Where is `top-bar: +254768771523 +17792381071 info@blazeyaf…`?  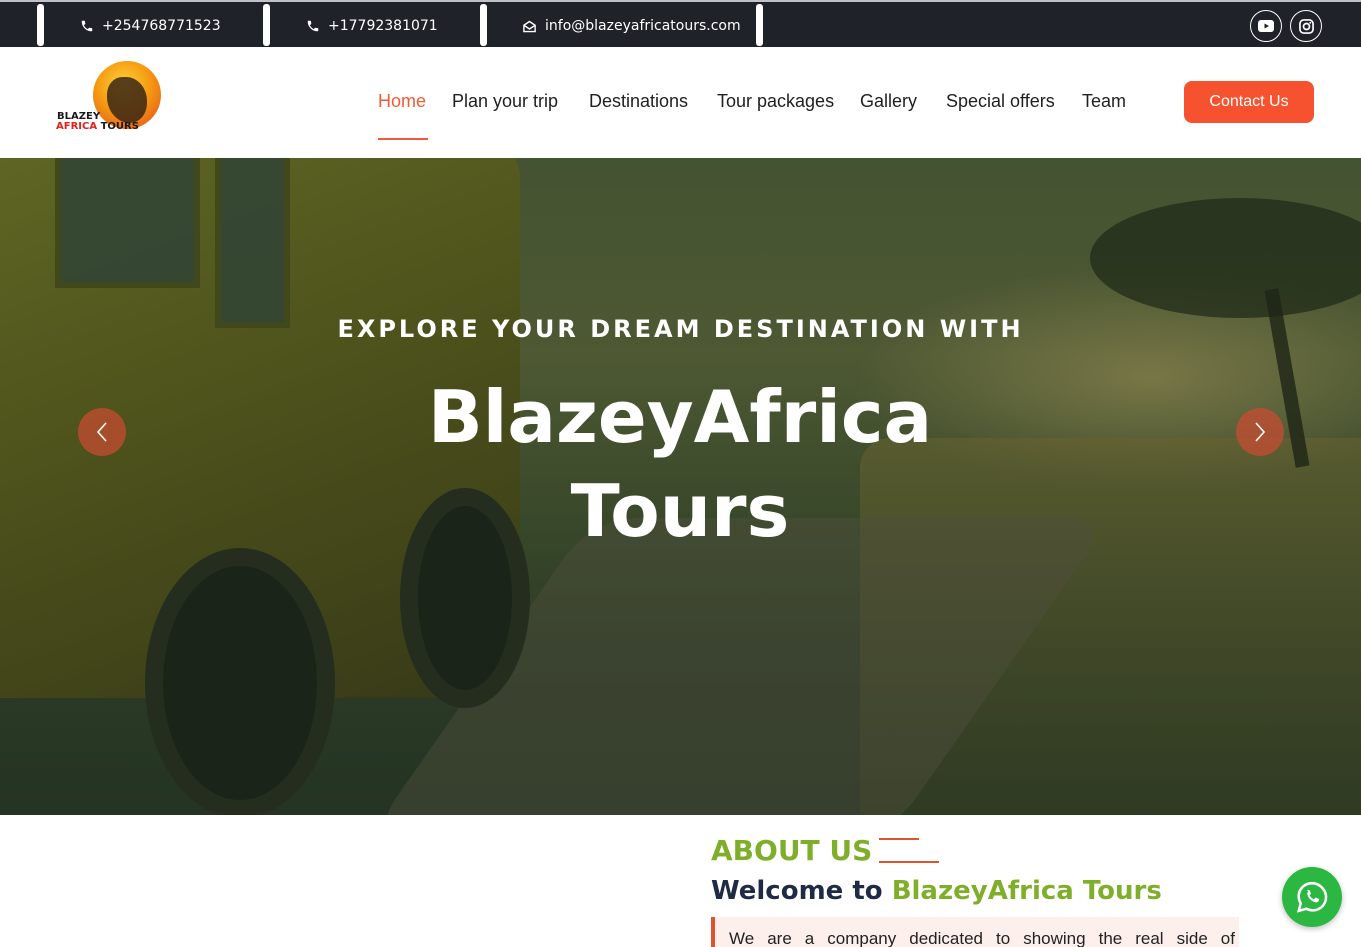
top-bar: +254768771523 +17792381071 info@blazeyaf… is located at coordinates (680, 23).